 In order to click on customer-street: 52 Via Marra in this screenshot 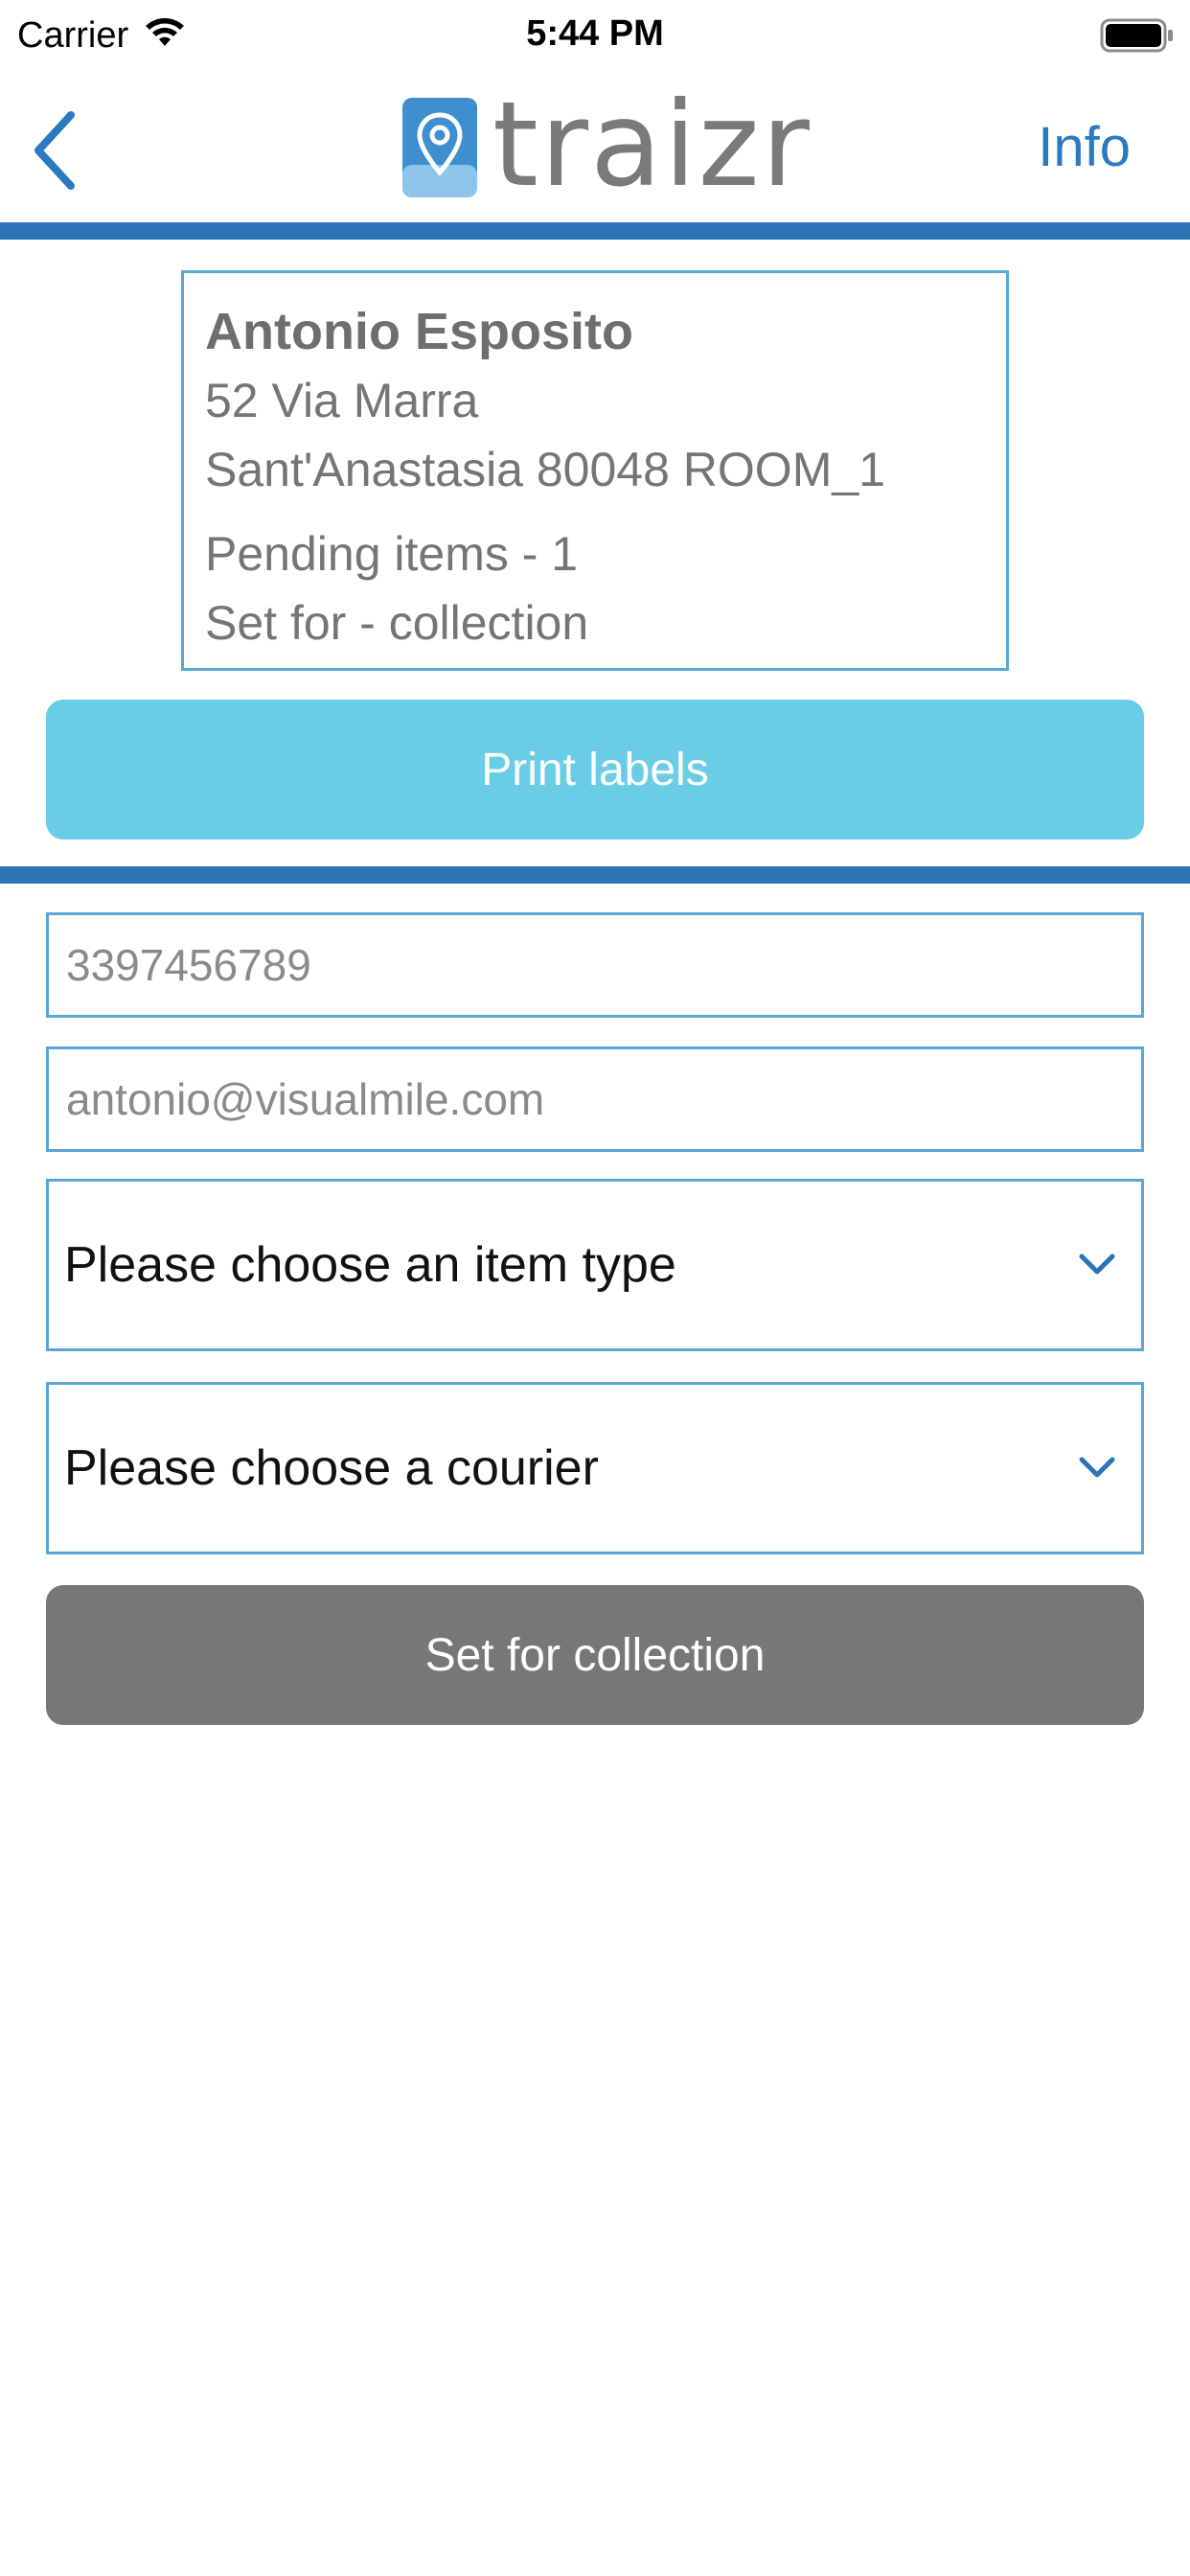, I will do `click(342, 400)`.